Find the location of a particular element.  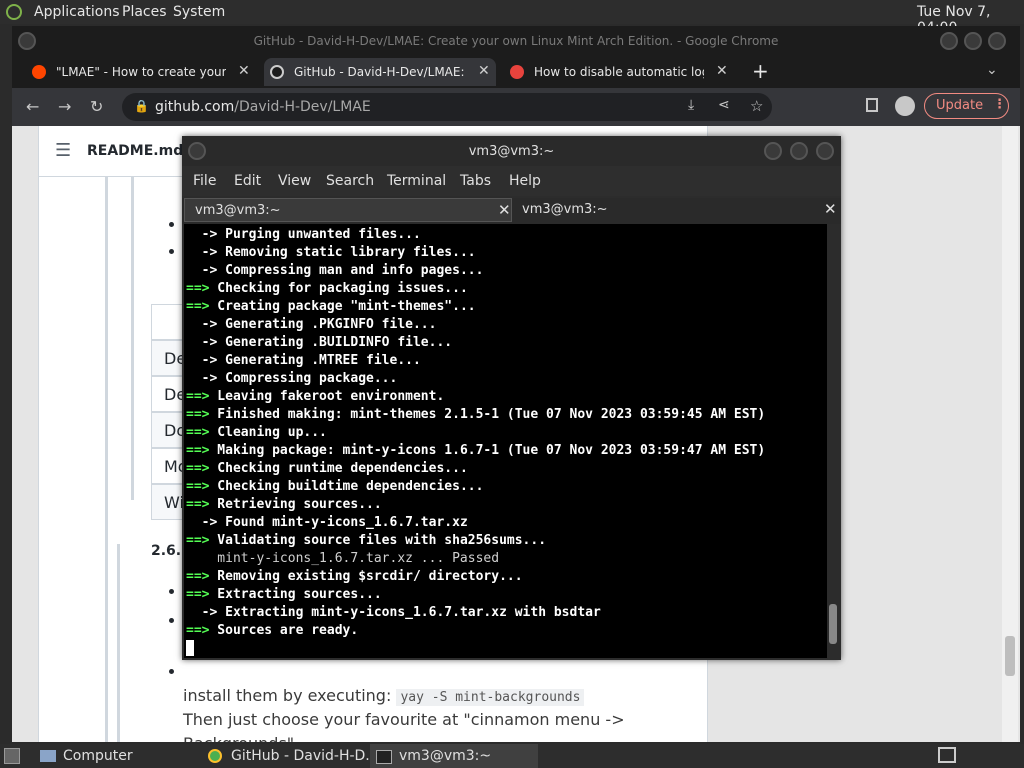

terminal-line-text: Sources are ready. is located at coordinates (284, 630).